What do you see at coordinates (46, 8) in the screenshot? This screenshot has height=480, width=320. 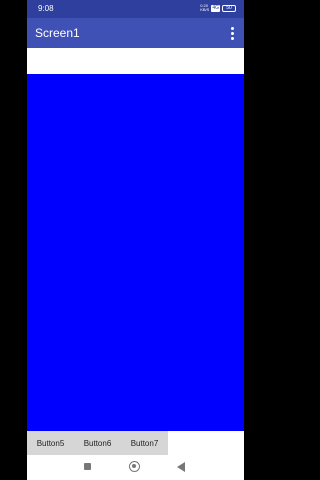 I see `status-time: 9:08` at bounding box center [46, 8].